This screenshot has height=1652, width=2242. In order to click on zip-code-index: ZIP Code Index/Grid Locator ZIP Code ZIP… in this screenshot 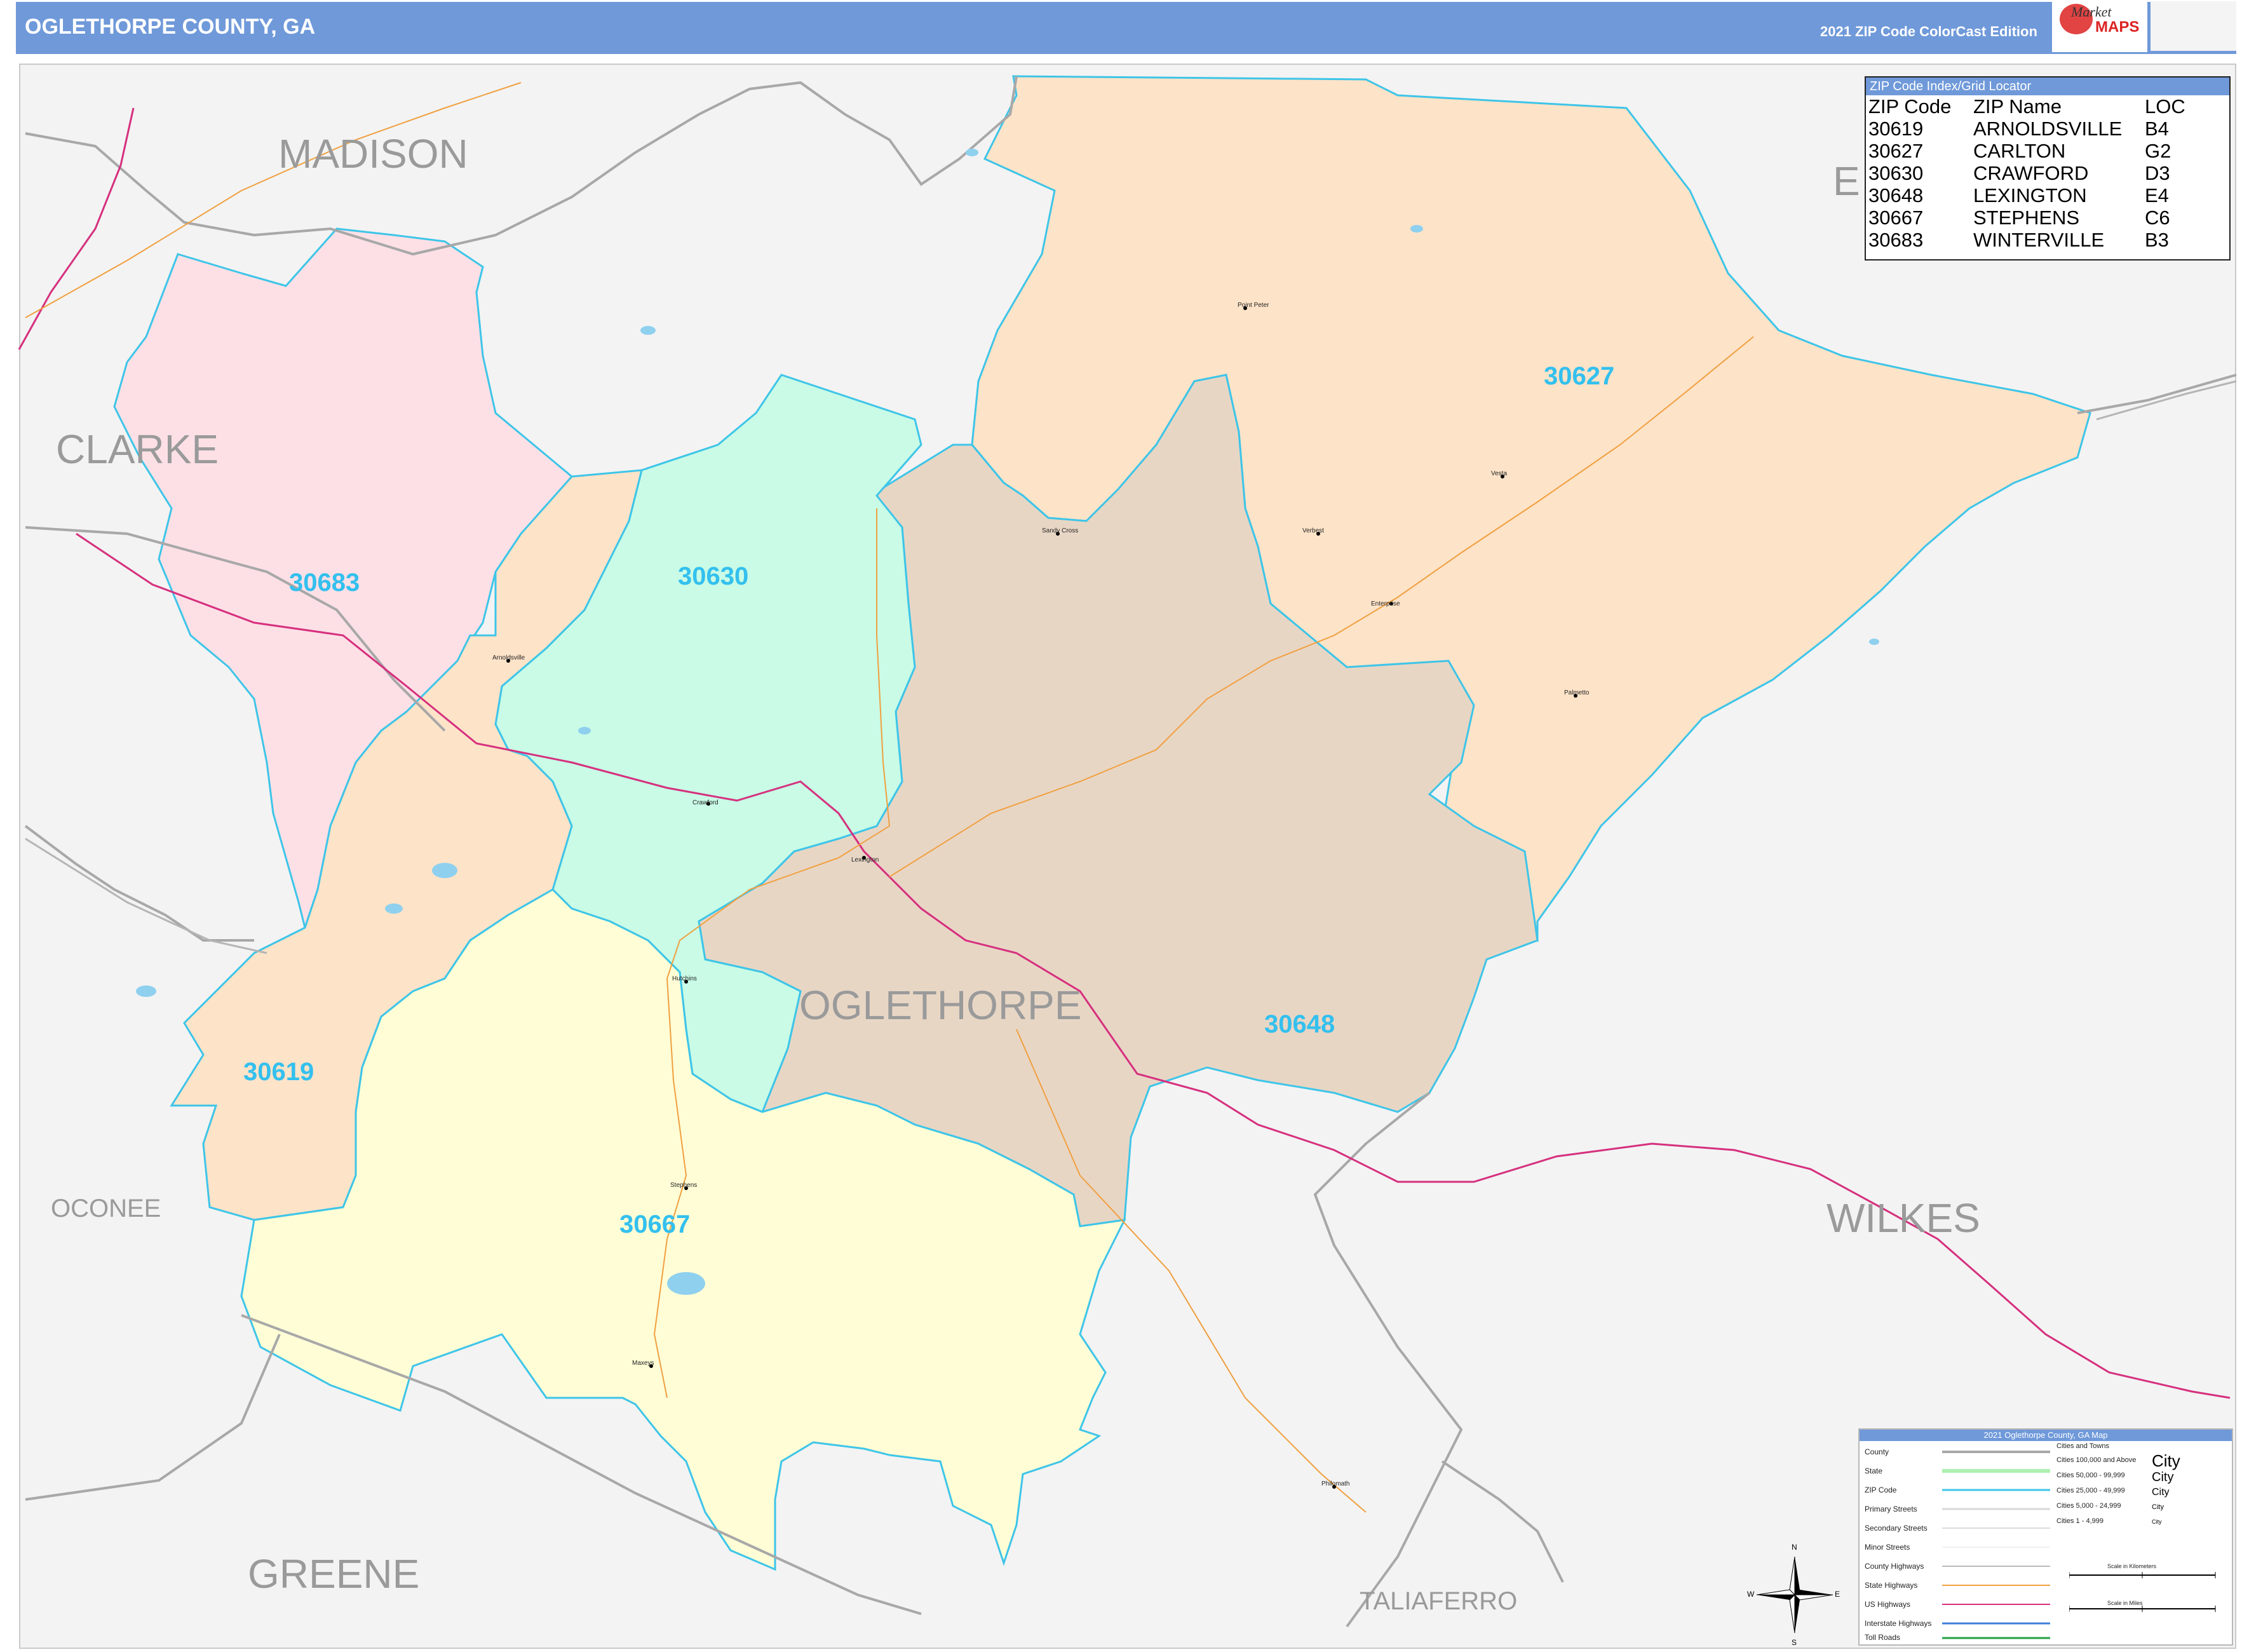, I will do `click(2048, 168)`.